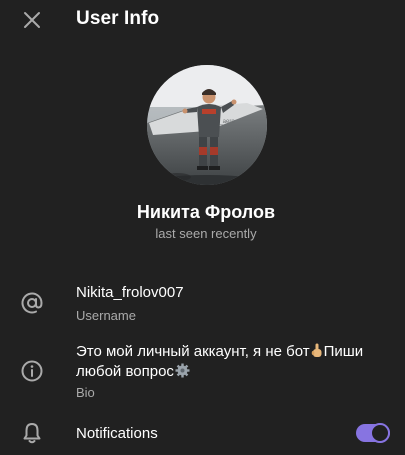 The width and height of the screenshot is (405, 455). I want to click on avatar: sams_aero, so click(207, 125).